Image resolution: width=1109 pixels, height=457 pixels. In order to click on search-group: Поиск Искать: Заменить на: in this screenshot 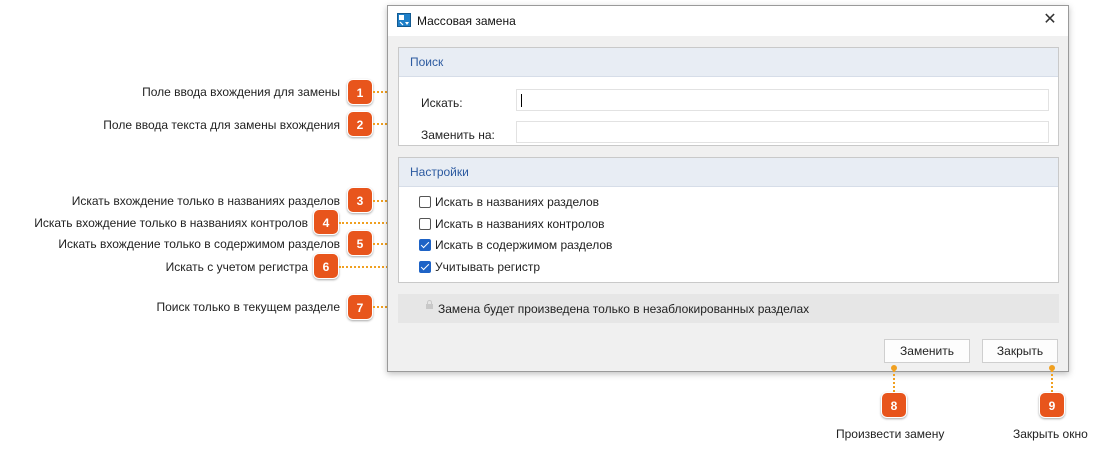, I will do `click(728, 96)`.